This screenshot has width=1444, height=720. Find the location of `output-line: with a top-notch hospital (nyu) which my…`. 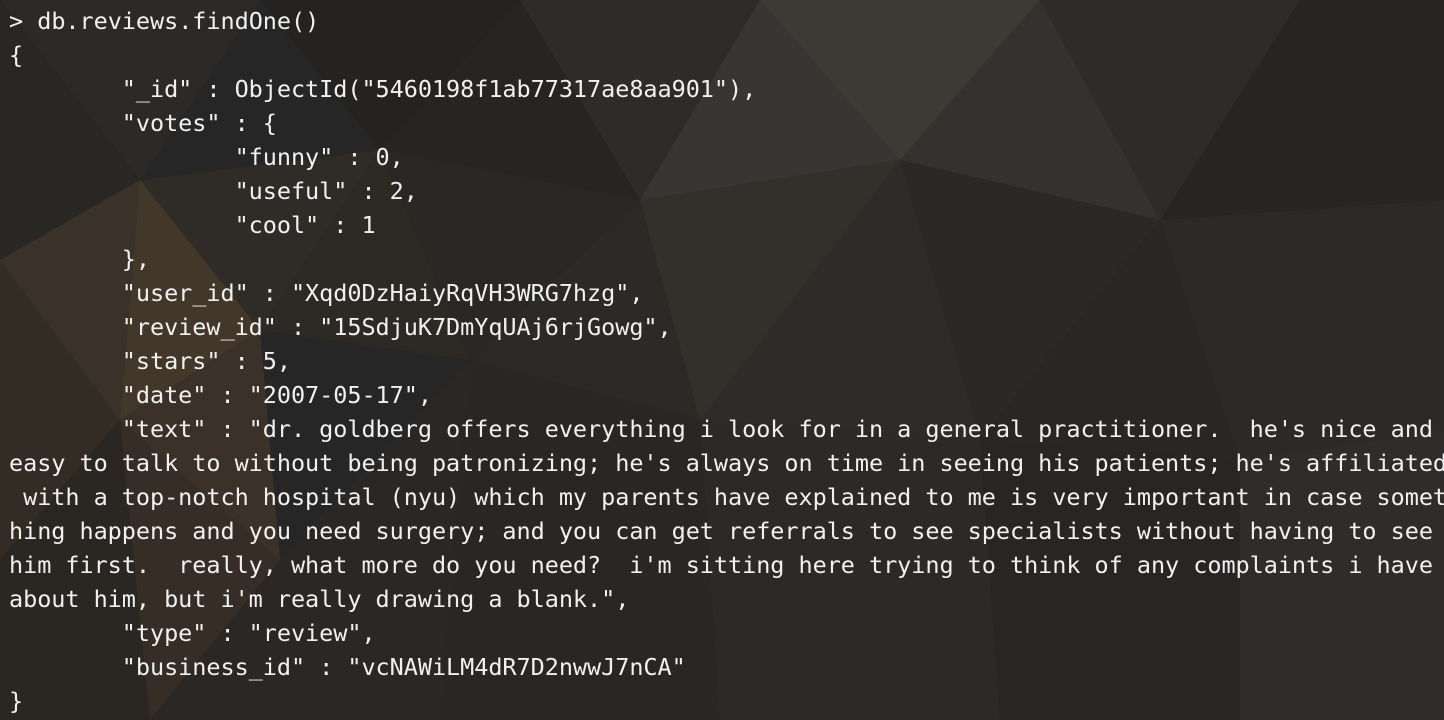

output-line: with a top-notch hospital (nyu) which my… is located at coordinates (726, 497).